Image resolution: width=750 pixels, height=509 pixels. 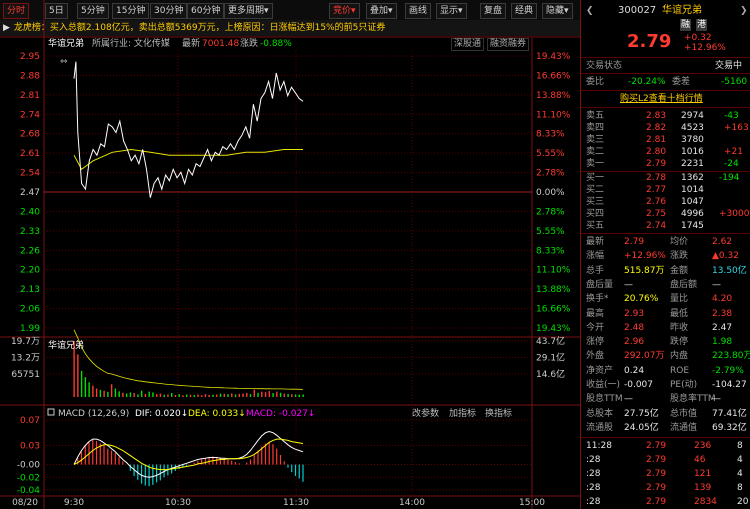 What do you see at coordinates (66, 345) in the screenshot?
I see `lower-stock-name: 华谊兄弟` at bounding box center [66, 345].